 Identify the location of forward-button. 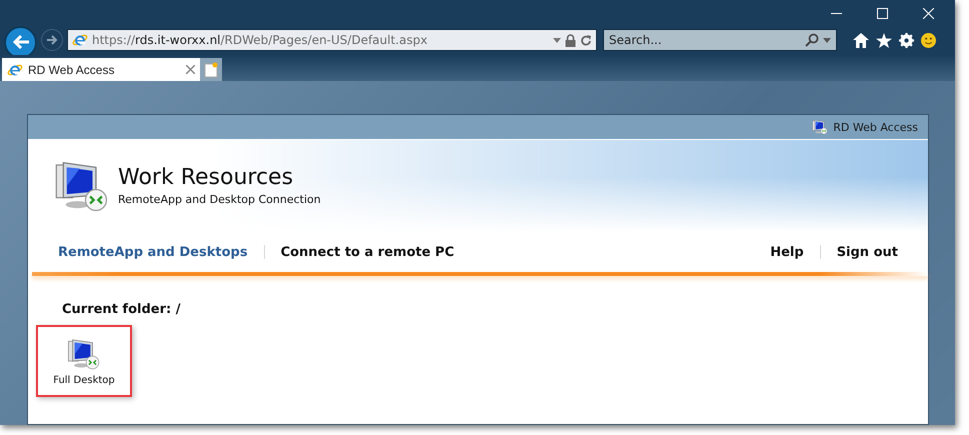
(52, 40).